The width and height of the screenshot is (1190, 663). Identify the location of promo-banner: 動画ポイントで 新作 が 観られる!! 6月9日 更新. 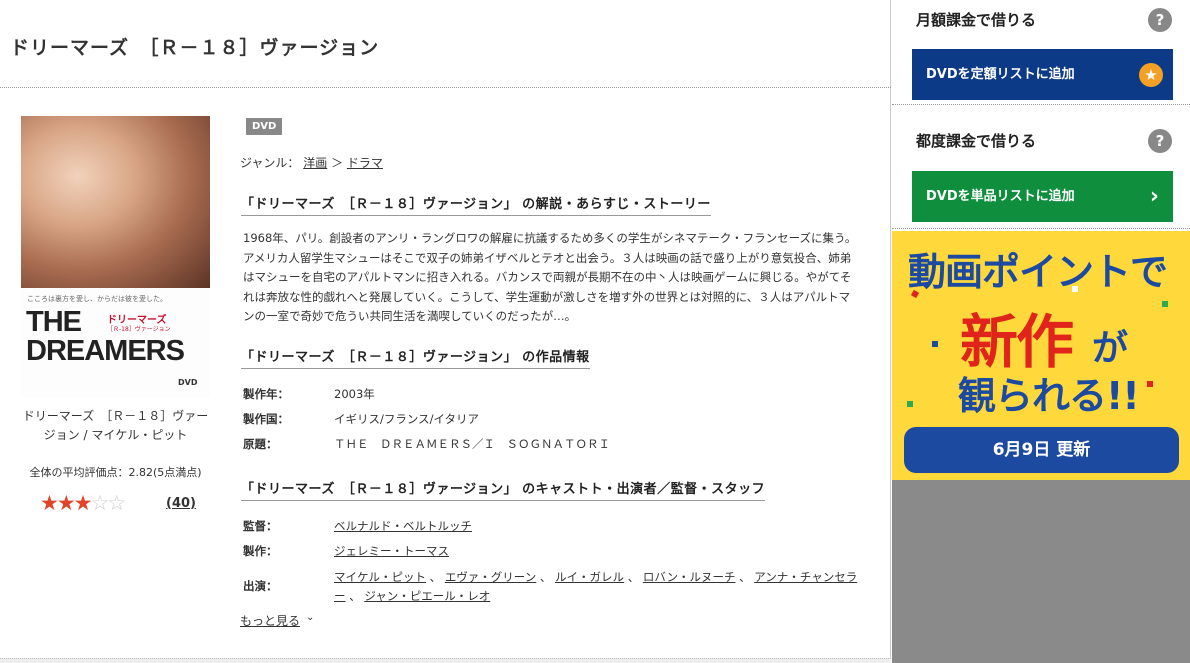
(1041, 355).